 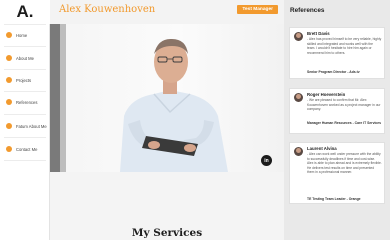 I want to click on sidebar-item-label: About Me, so click(x=25, y=58).